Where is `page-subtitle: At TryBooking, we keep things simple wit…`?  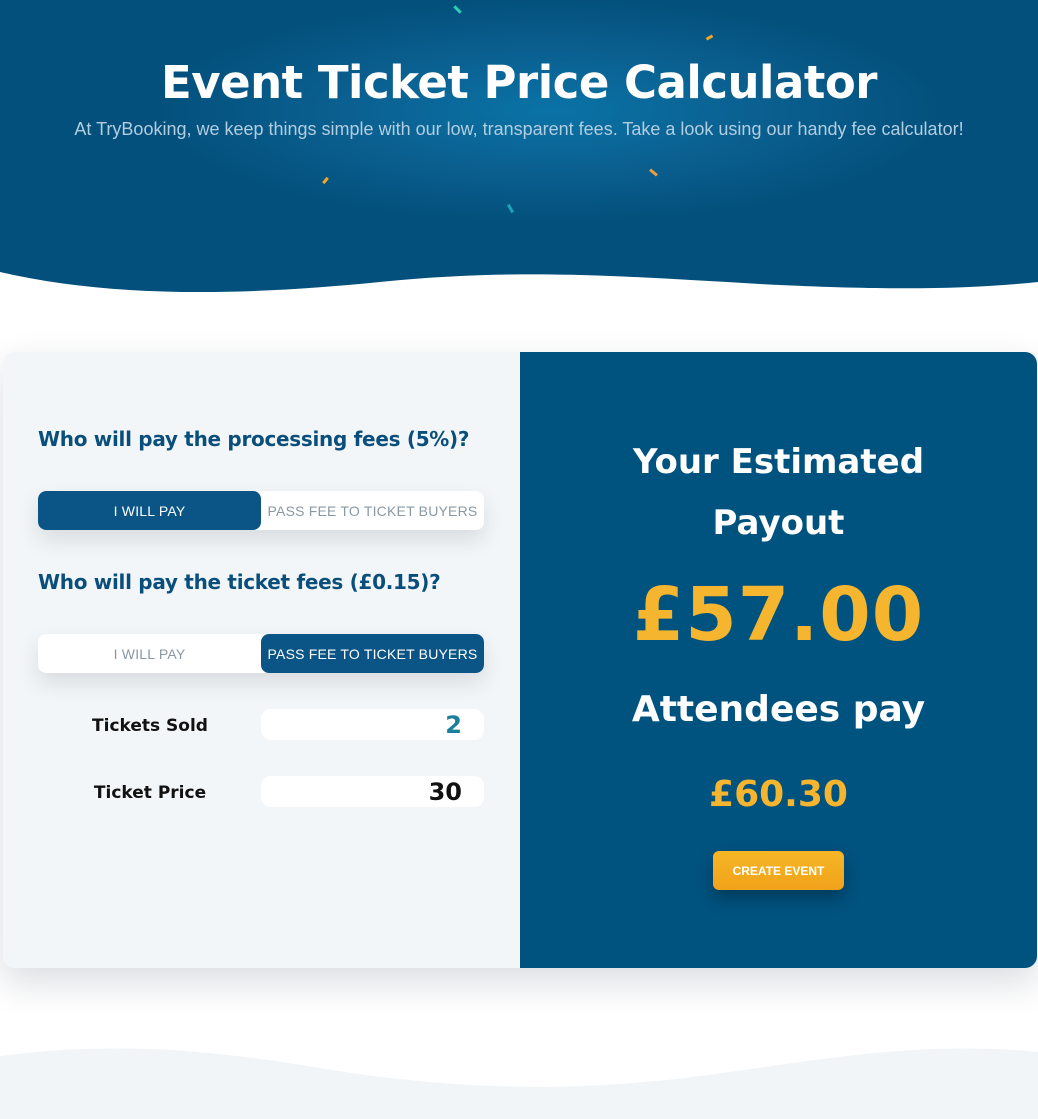
page-subtitle: At TryBooking, we keep things simple wit… is located at coordinates (519, 129).